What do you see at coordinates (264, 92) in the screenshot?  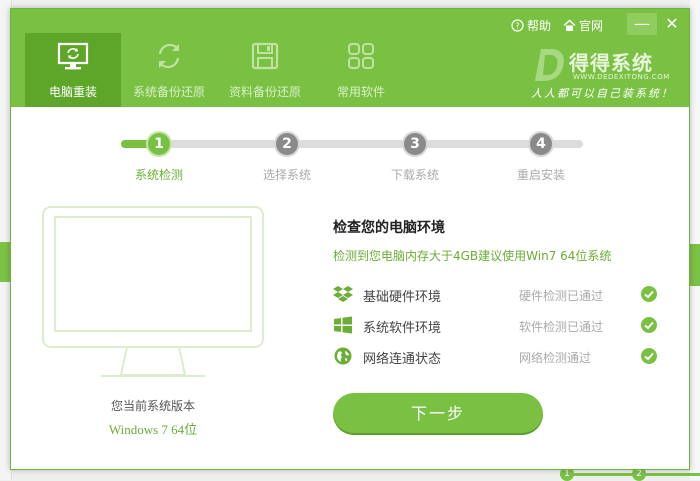 I see `nav-label: 资料备份还原` at bounding box center [264, 92].